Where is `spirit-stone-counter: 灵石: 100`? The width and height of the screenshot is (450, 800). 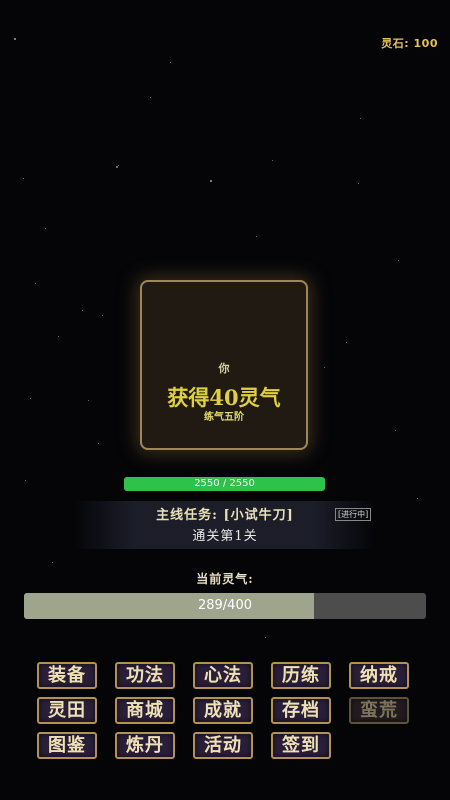 spirit-stone-counter: 灵石: 100 is located at coordinates (409, 43).